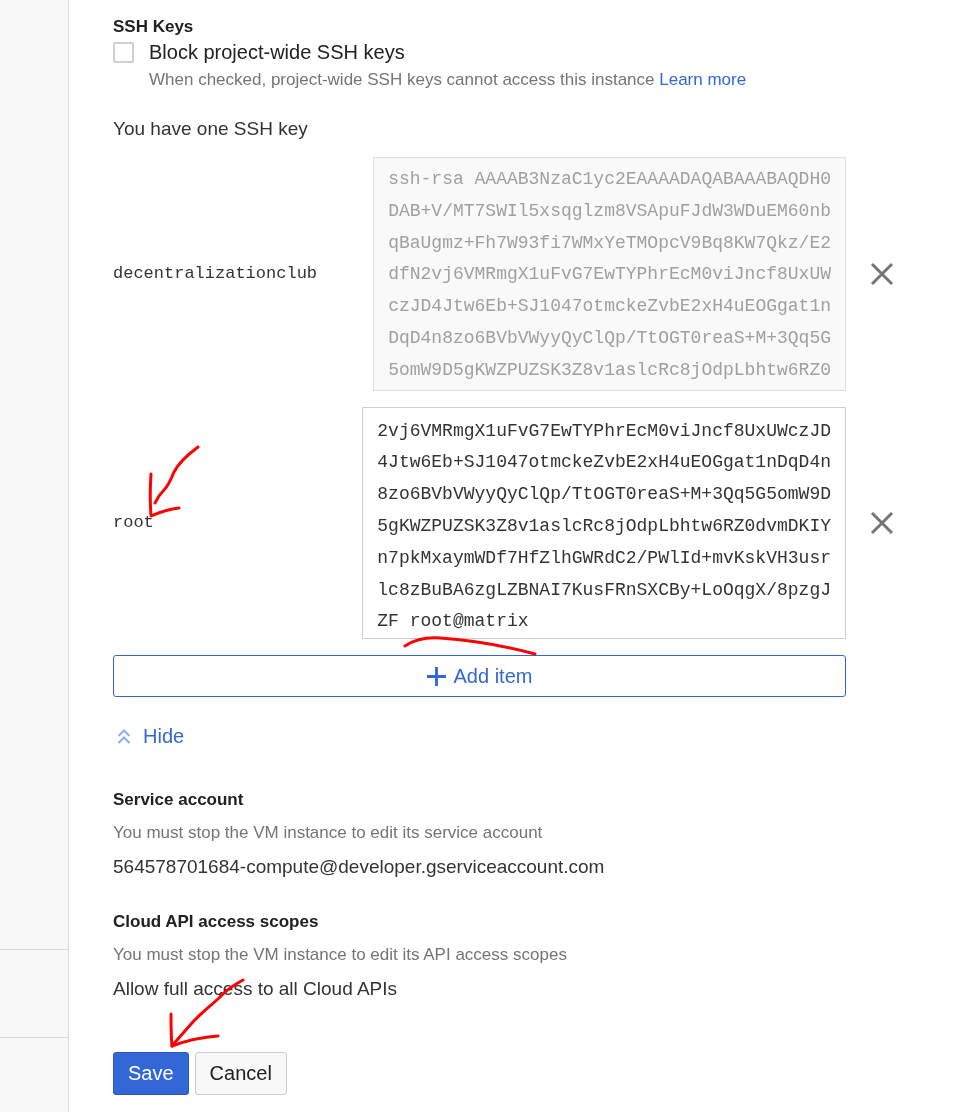 This screenshot has width=972, height=1112. What do you see at coordinates (436, 676) in the screenshot?
I see `plus-icon` at bounding box center [436, 676].